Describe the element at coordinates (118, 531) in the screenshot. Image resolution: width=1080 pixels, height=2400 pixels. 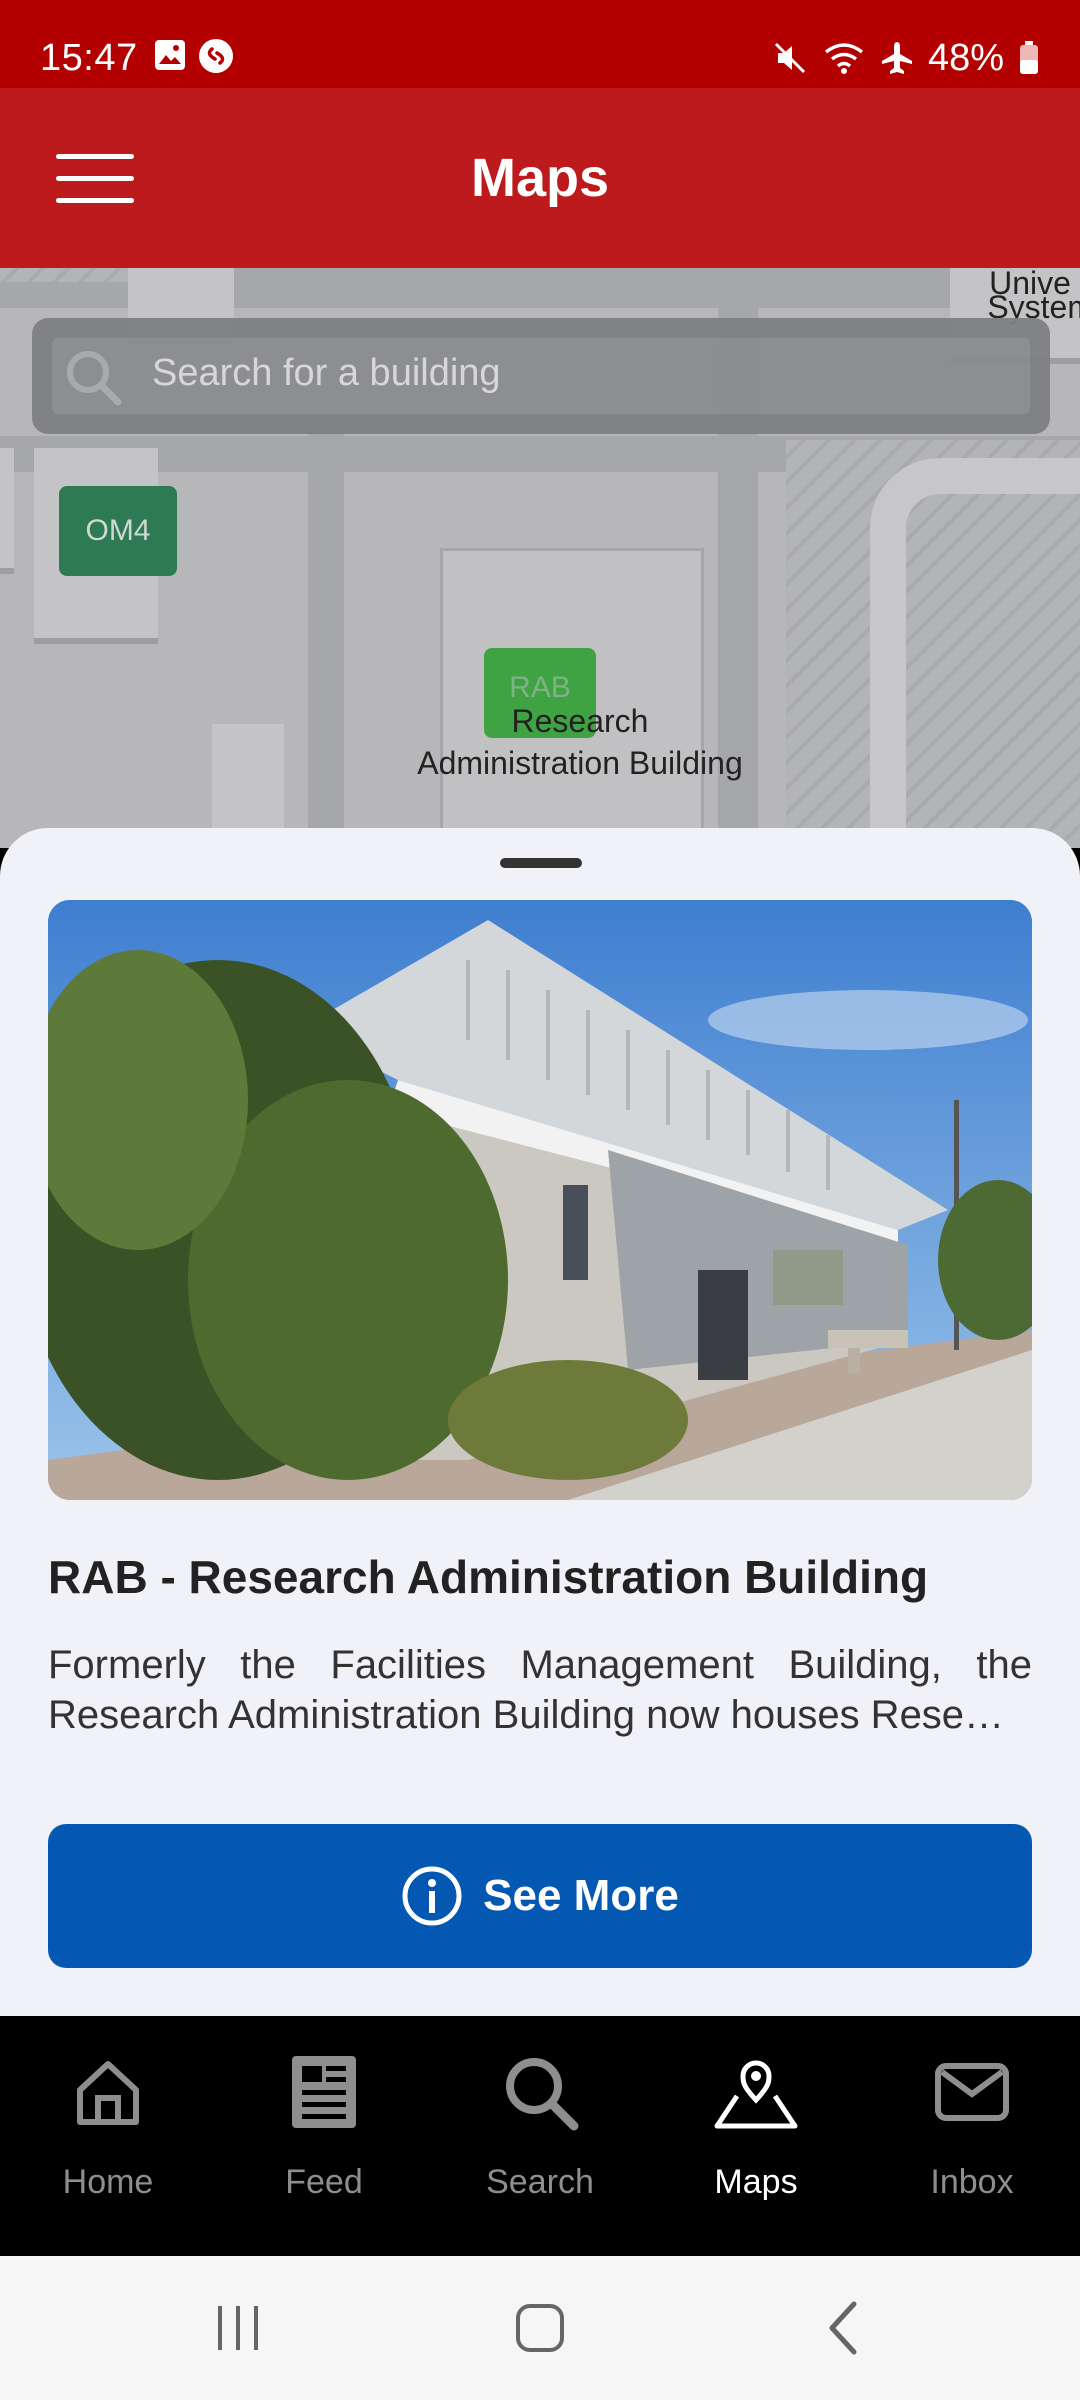
I see `map-marker-om4: OM4` at that location.